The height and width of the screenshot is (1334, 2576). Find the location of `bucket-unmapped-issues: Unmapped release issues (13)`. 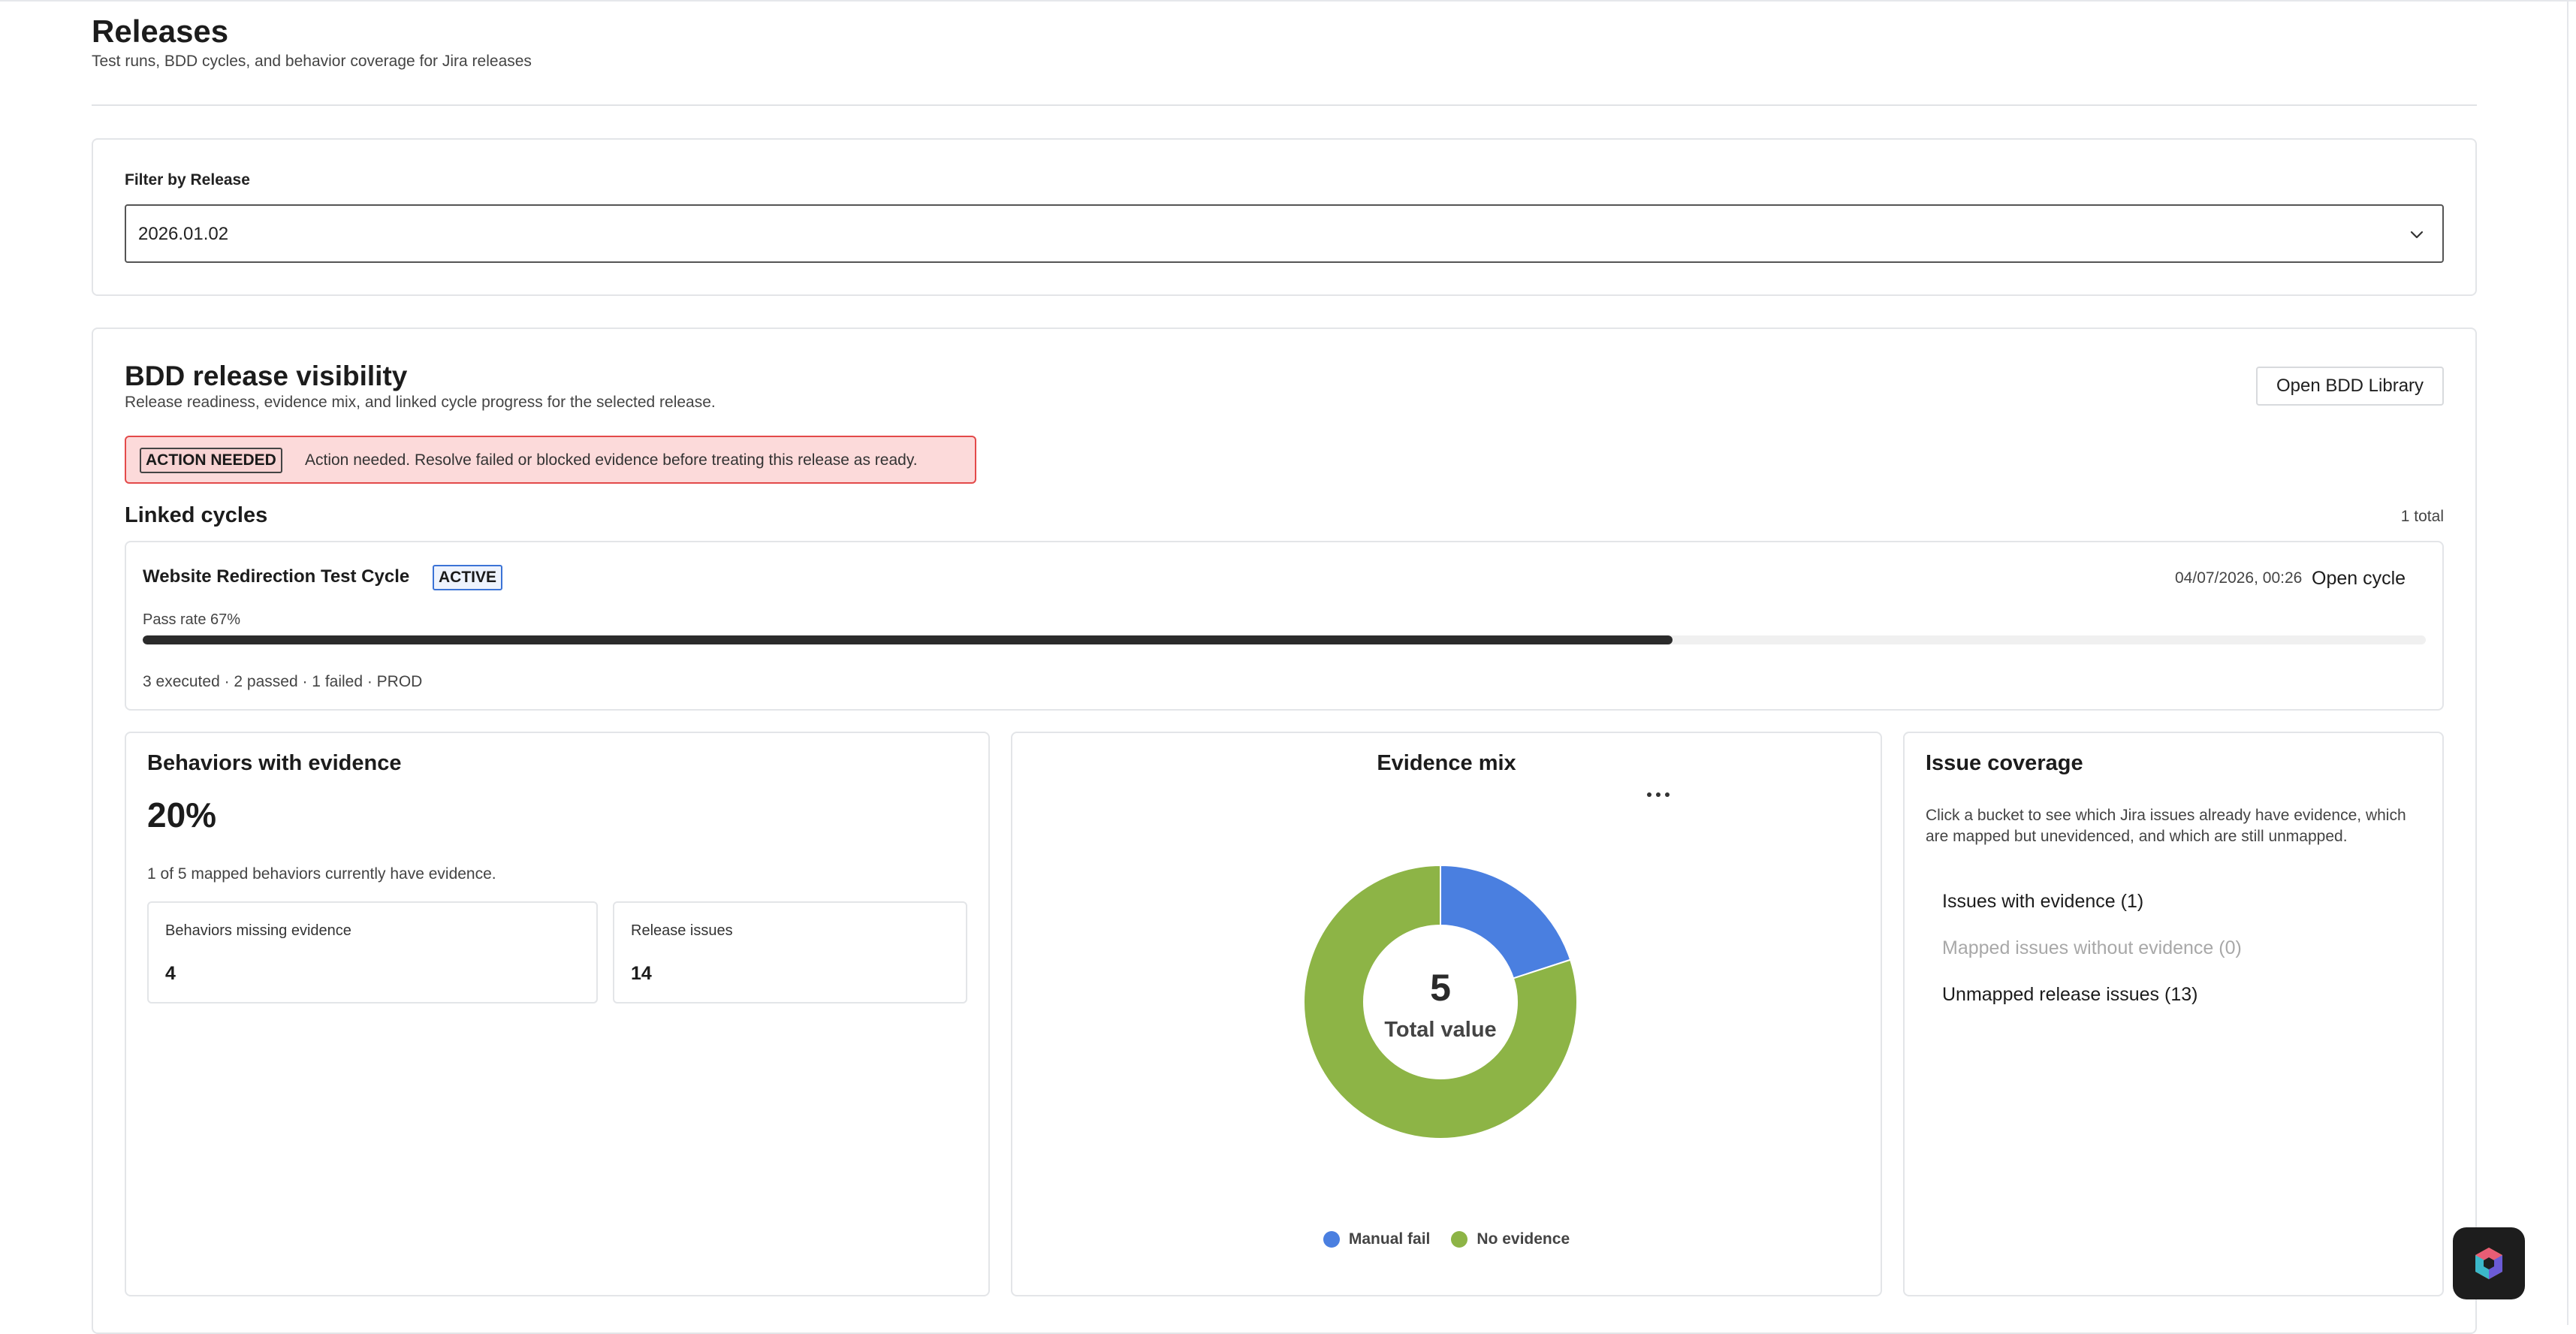

bucket-unmapped-issues: Unmapped release issues (13) is located at coordinates (2069, 995).